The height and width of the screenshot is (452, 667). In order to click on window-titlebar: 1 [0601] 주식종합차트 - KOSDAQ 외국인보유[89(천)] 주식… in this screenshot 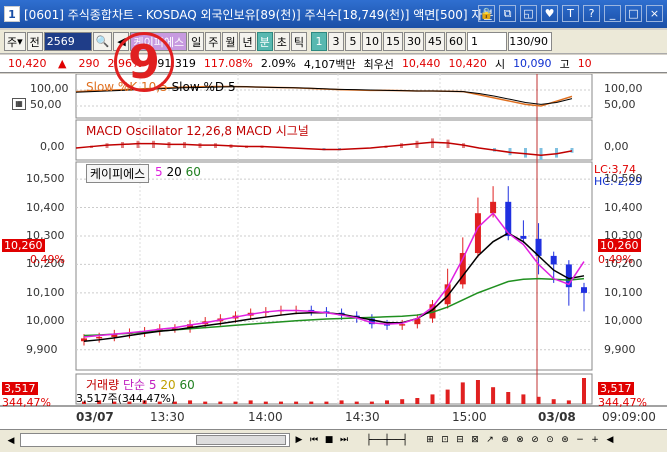, I will do `click(333, 14)`.